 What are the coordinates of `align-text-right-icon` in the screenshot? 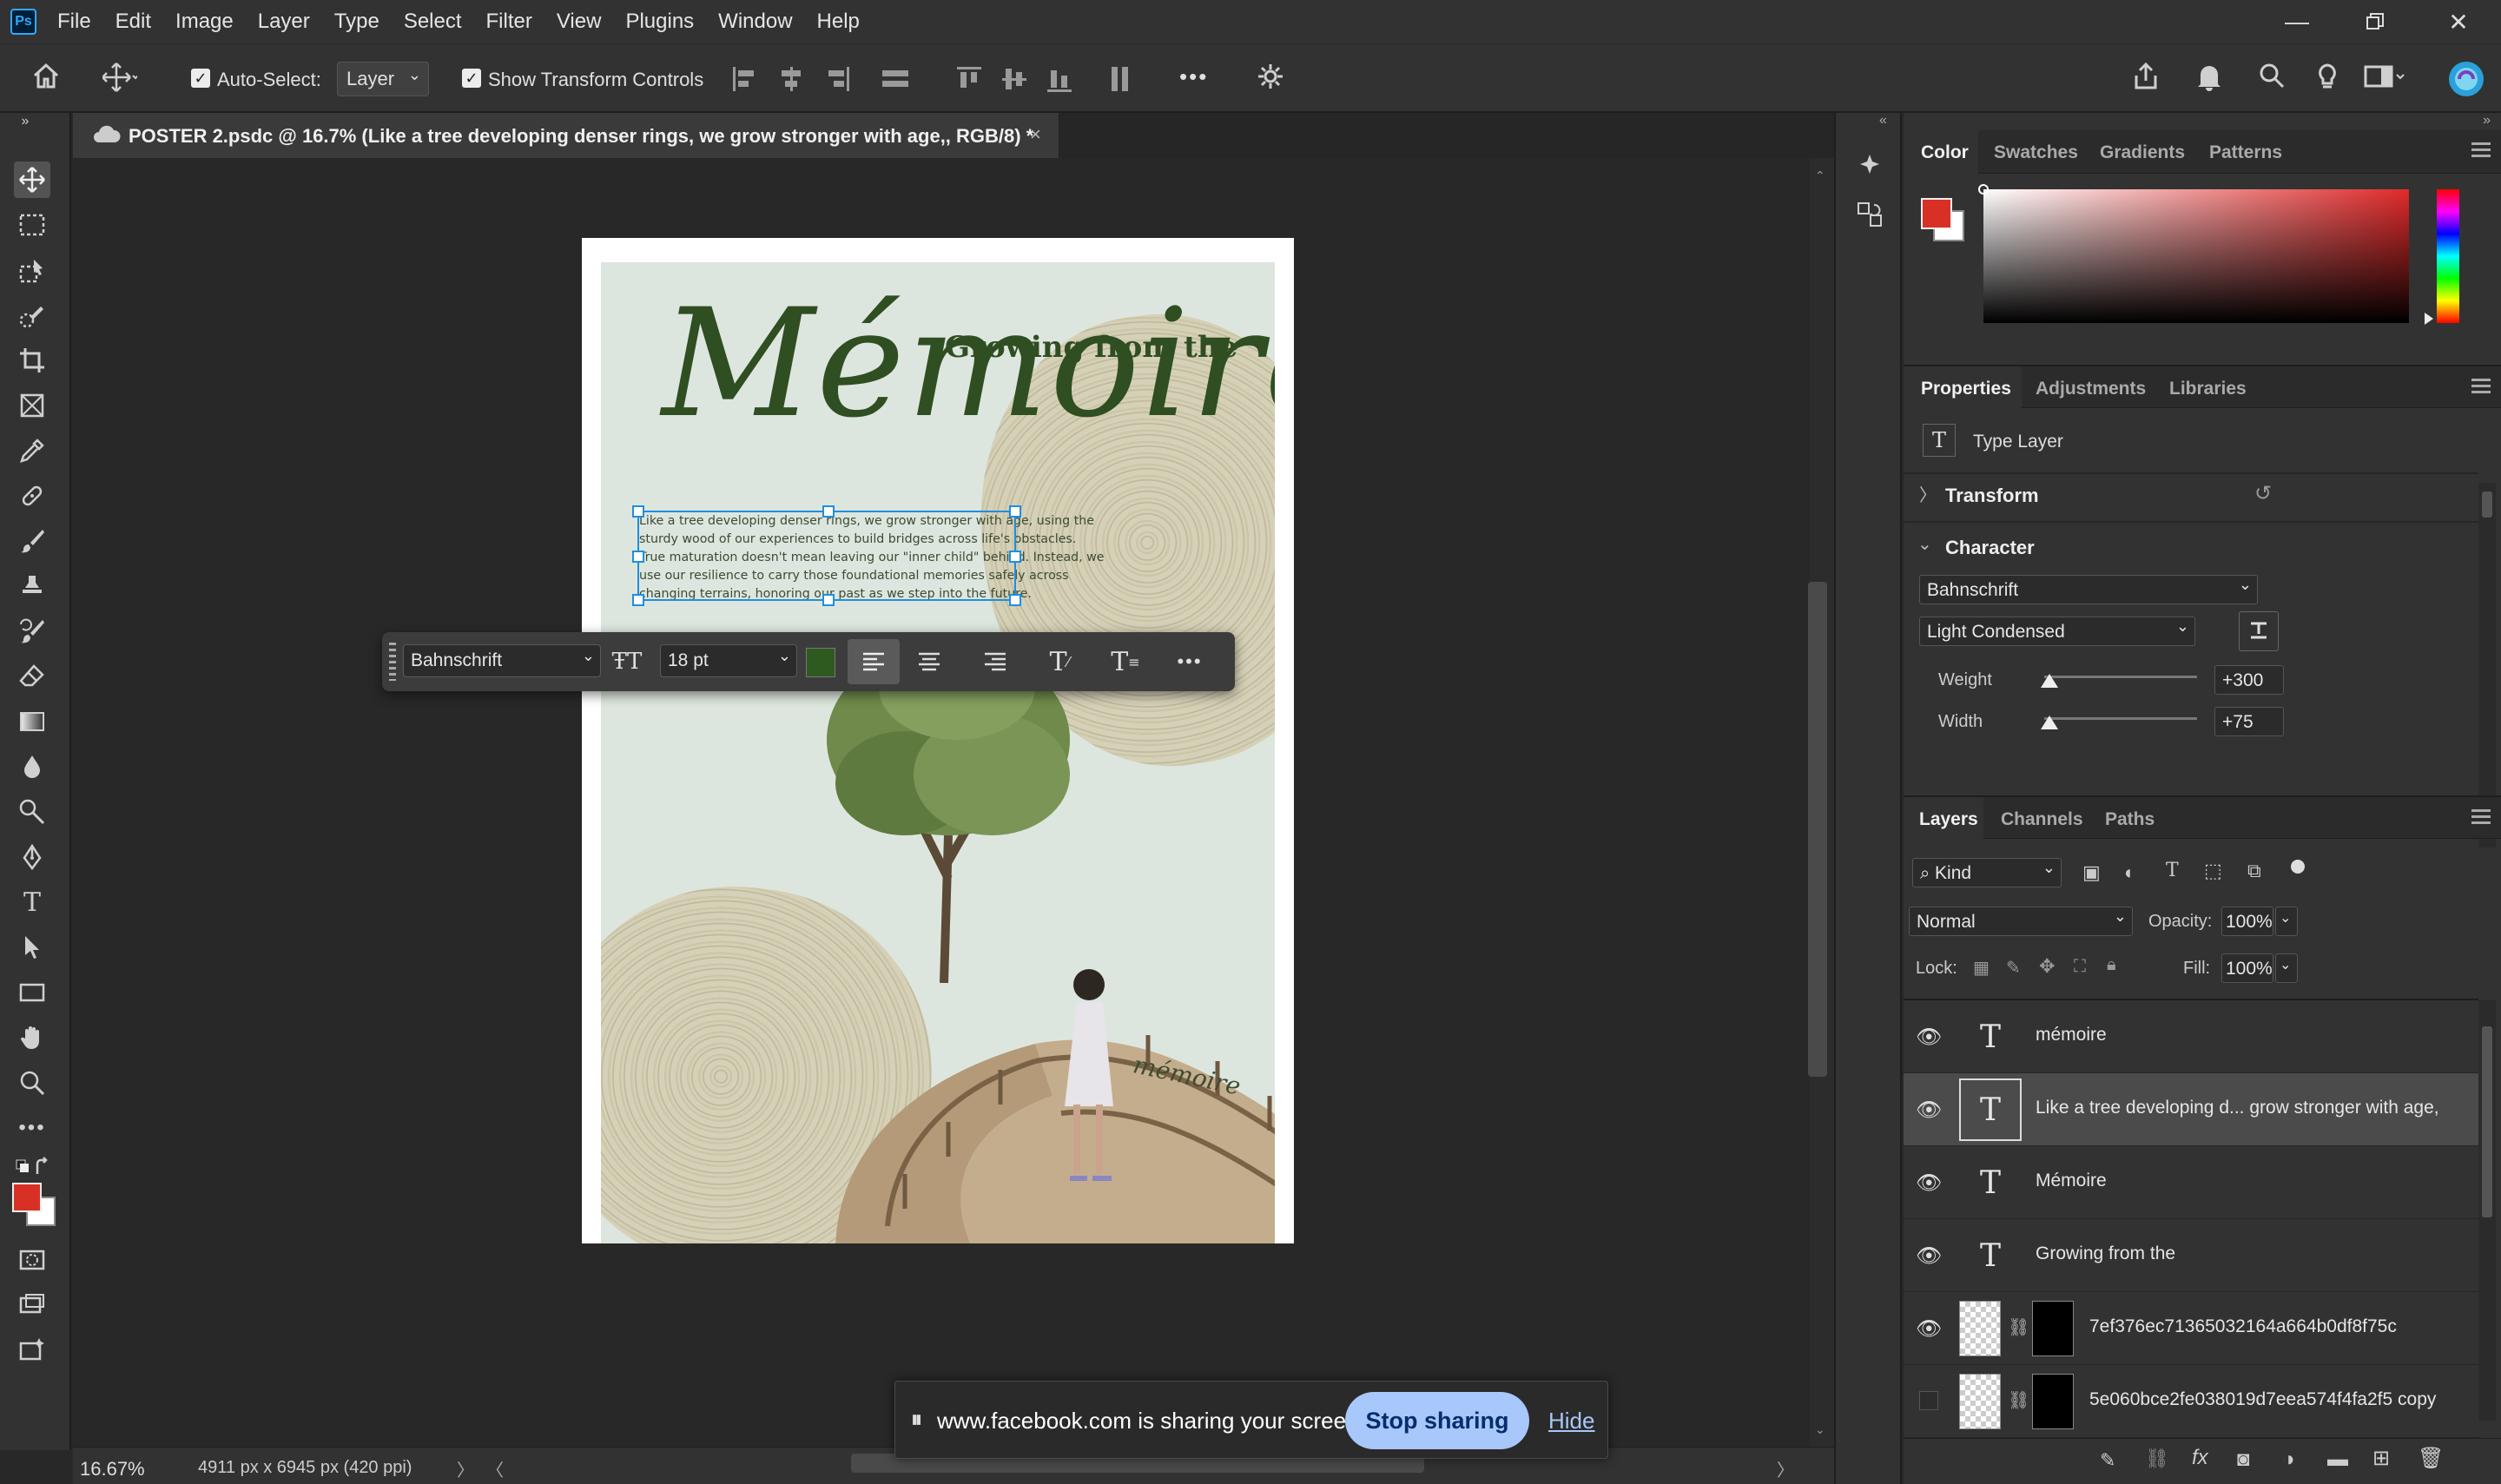 It's located at (995, 661).